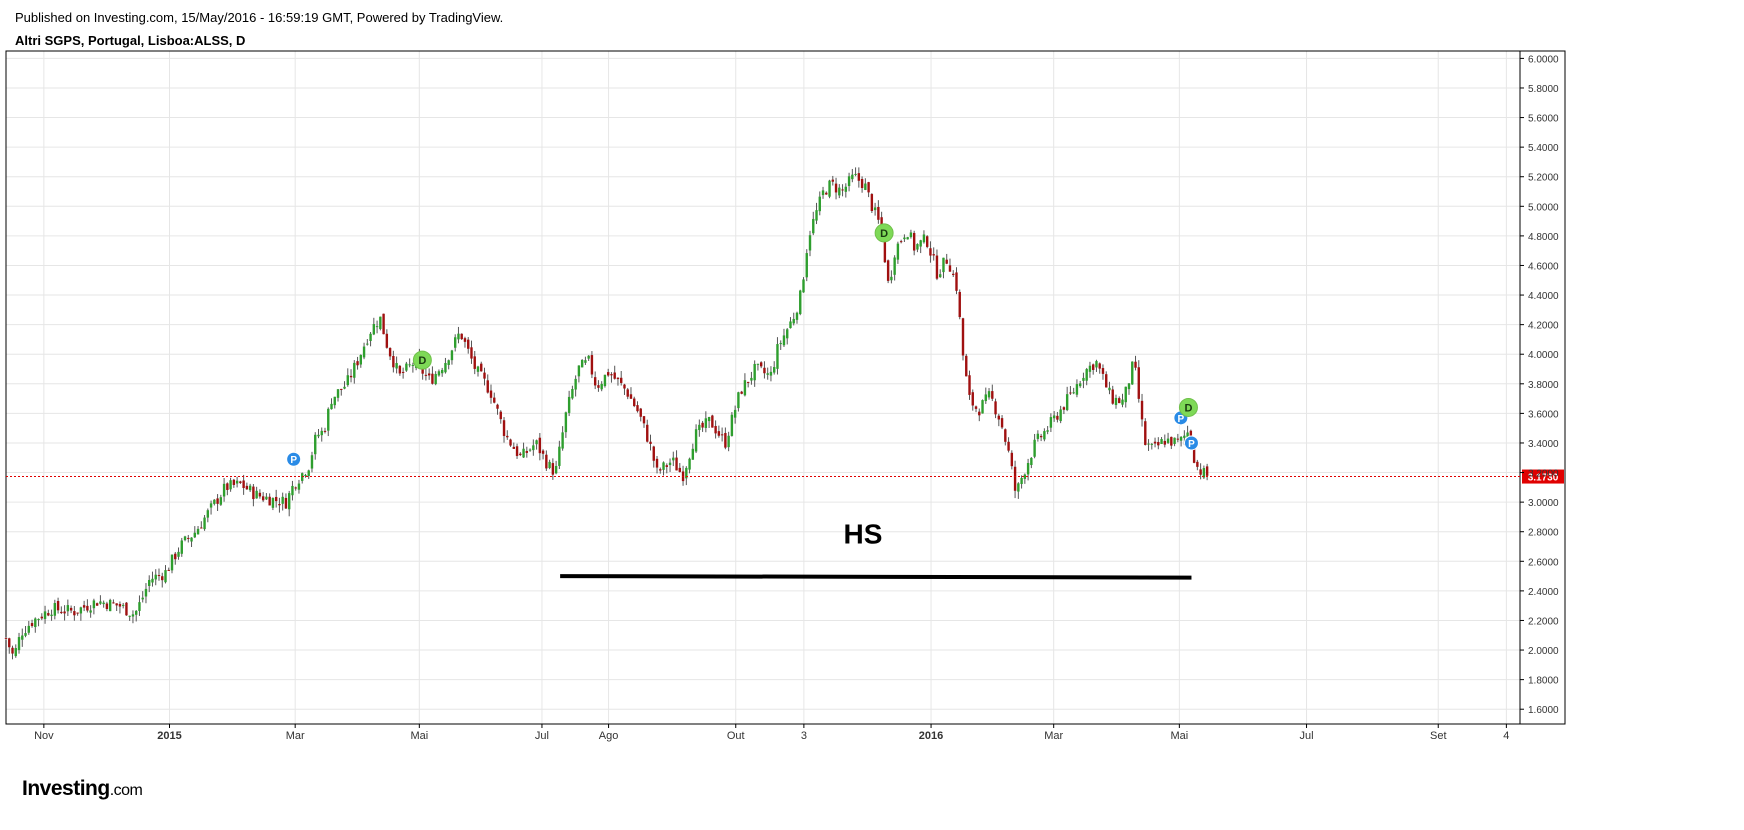  Describe the element at coordinates (771, 733) in the screenshot. I see `x-axis-ticks: Nov 2015 Mar Mai Jul Ago Out 3 2016 Mar Mai Jul Set 4` at that location.